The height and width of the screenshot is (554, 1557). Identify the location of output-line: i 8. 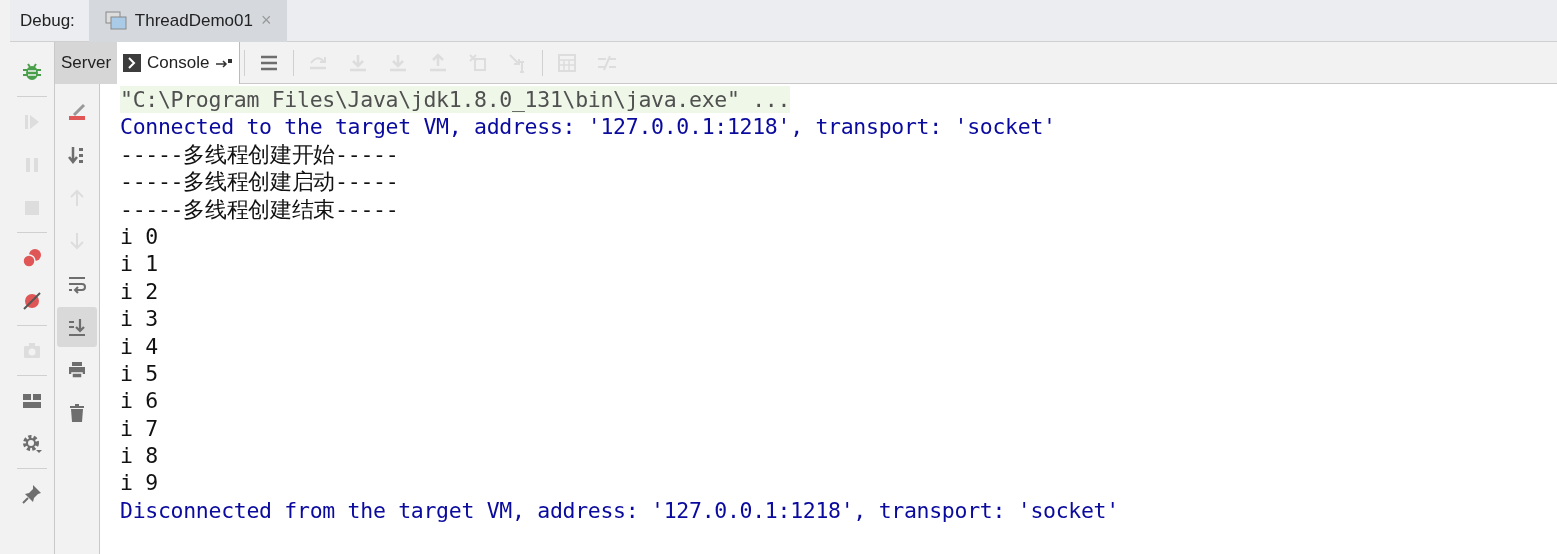
(139, 456).